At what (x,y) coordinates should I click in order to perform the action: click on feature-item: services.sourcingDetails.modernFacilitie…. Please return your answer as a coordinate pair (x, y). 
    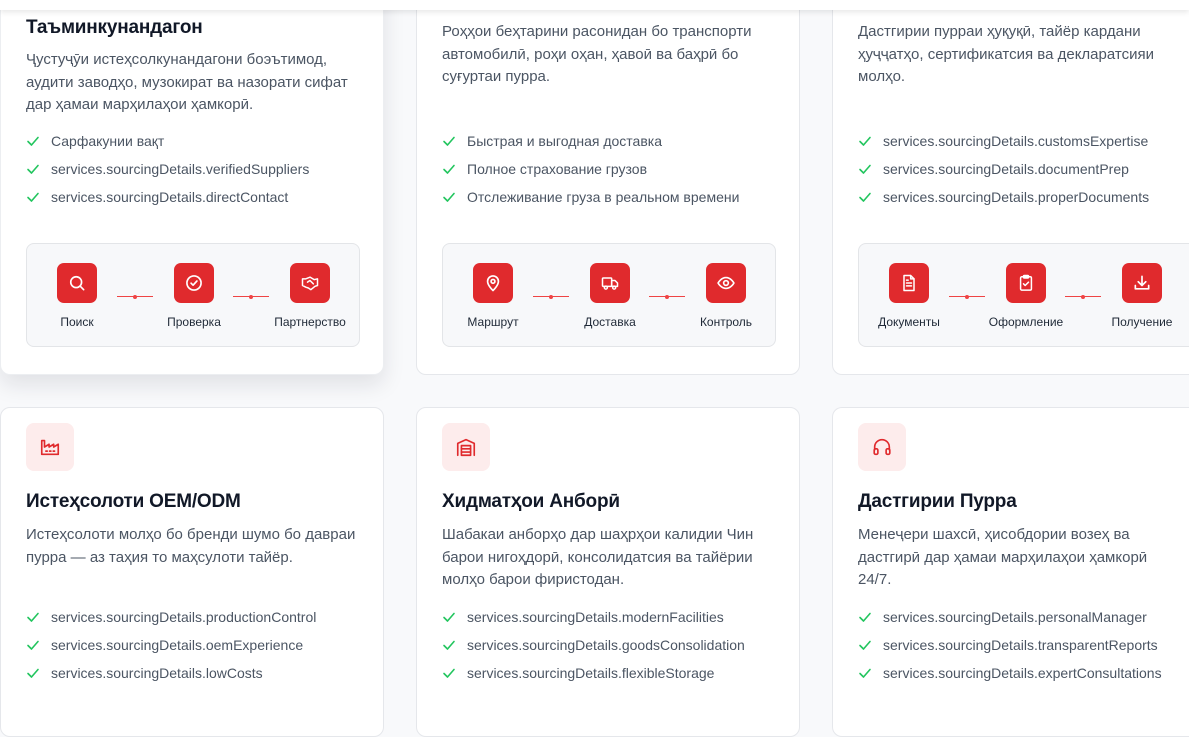
    Looking at the image, I should click on (593, 617).